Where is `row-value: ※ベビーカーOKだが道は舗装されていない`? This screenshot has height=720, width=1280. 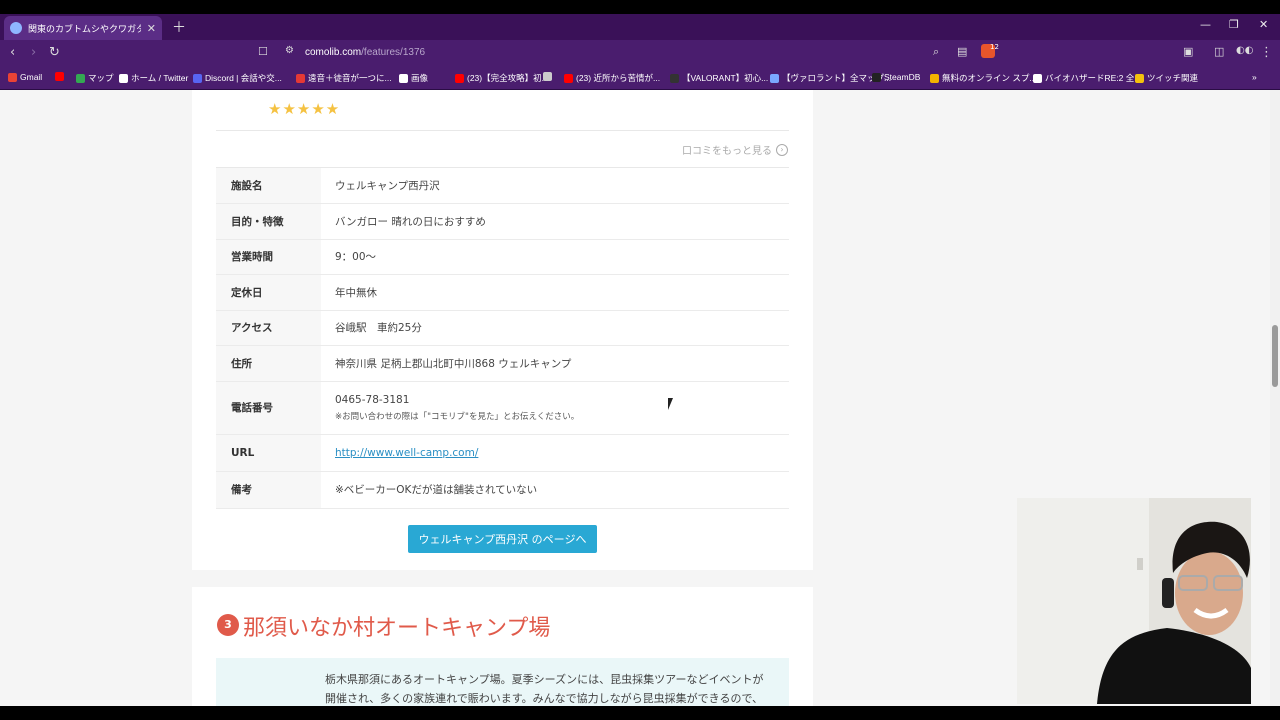
row-value: ※ベビーカーOKだが道は舗装されていない is located at coordinates (555, 490).